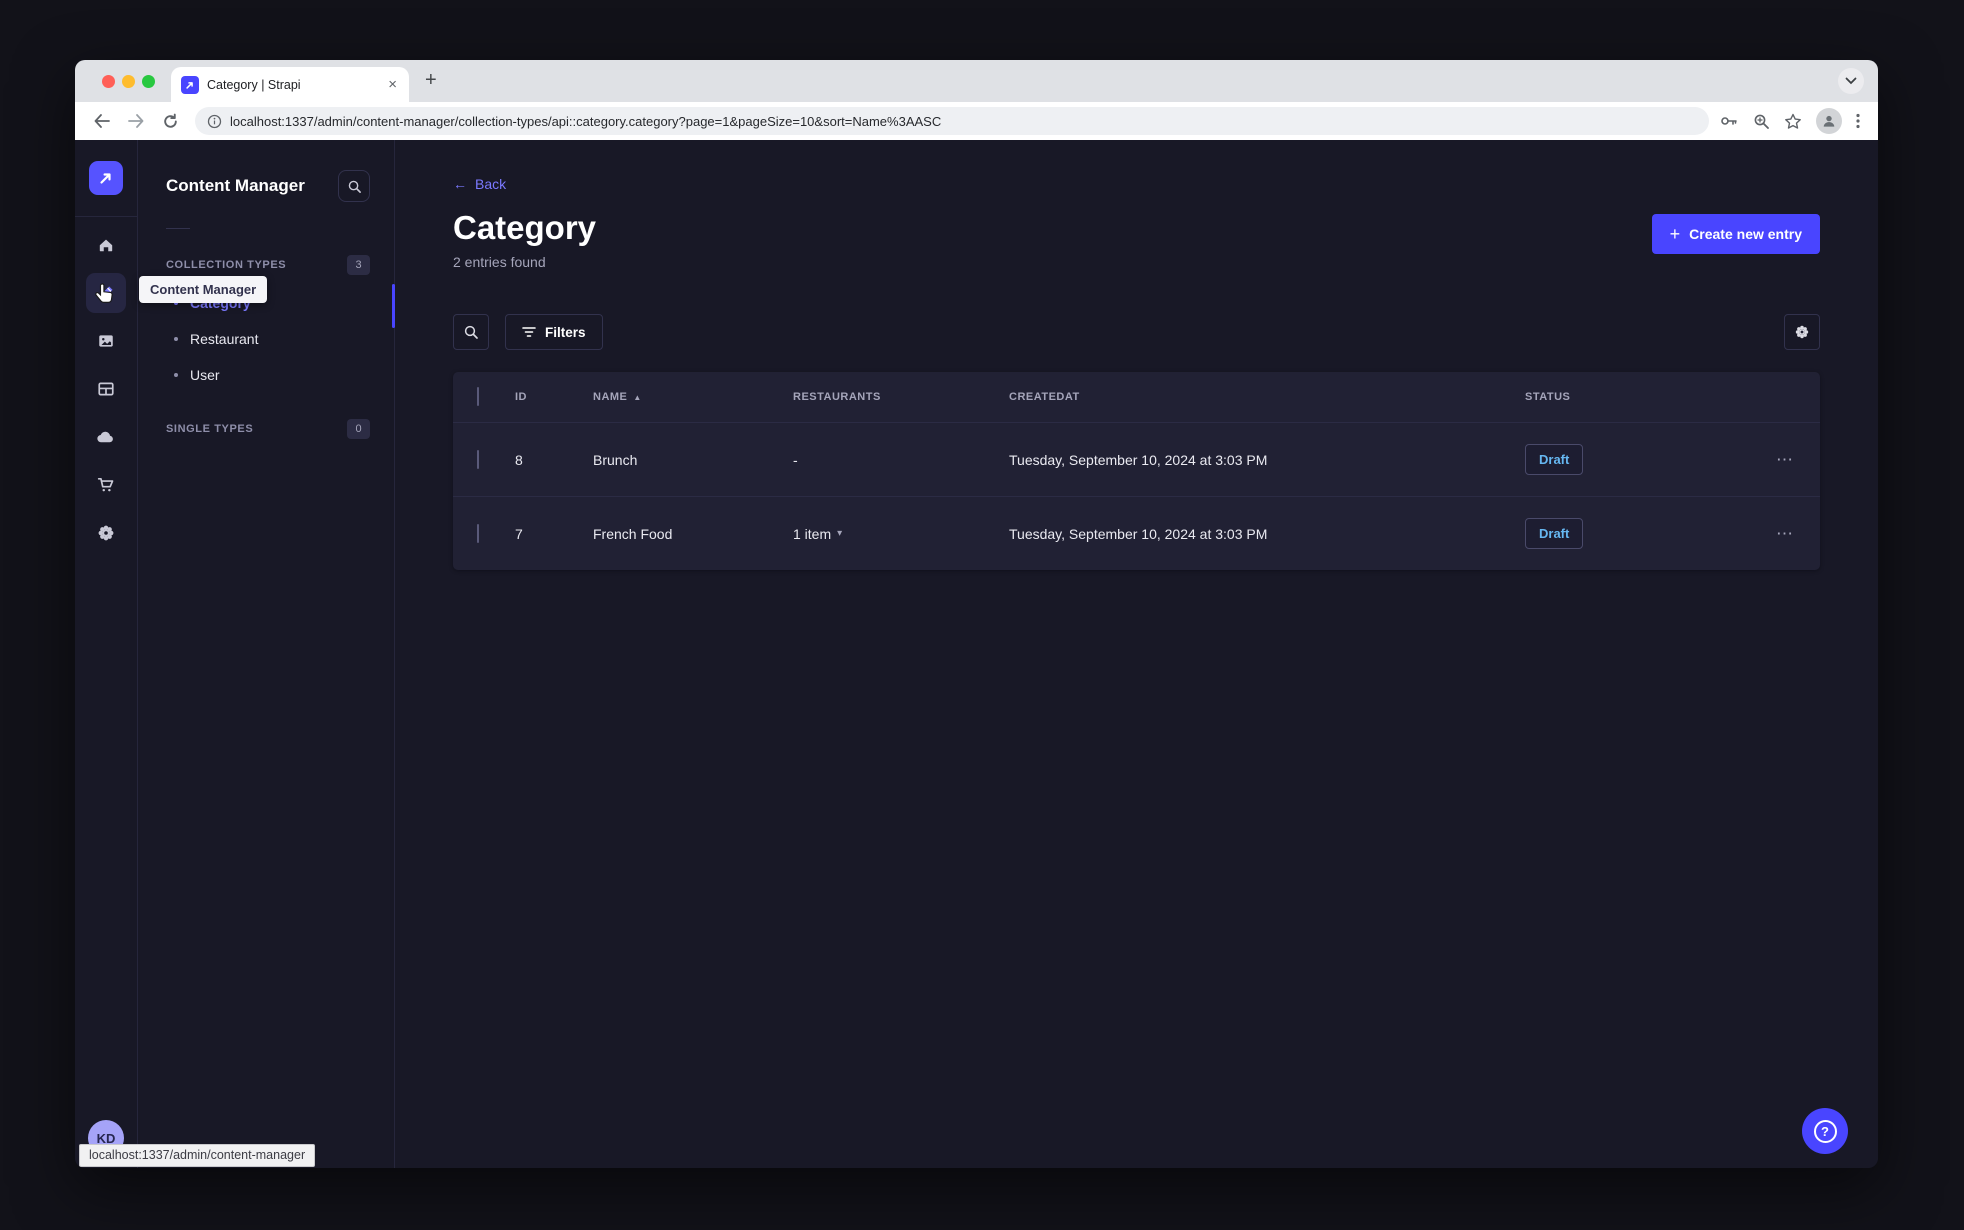 The height and width of the screenshot is (1230, 1964). I want to click on subnav-item-user: User, so click(266, 375).